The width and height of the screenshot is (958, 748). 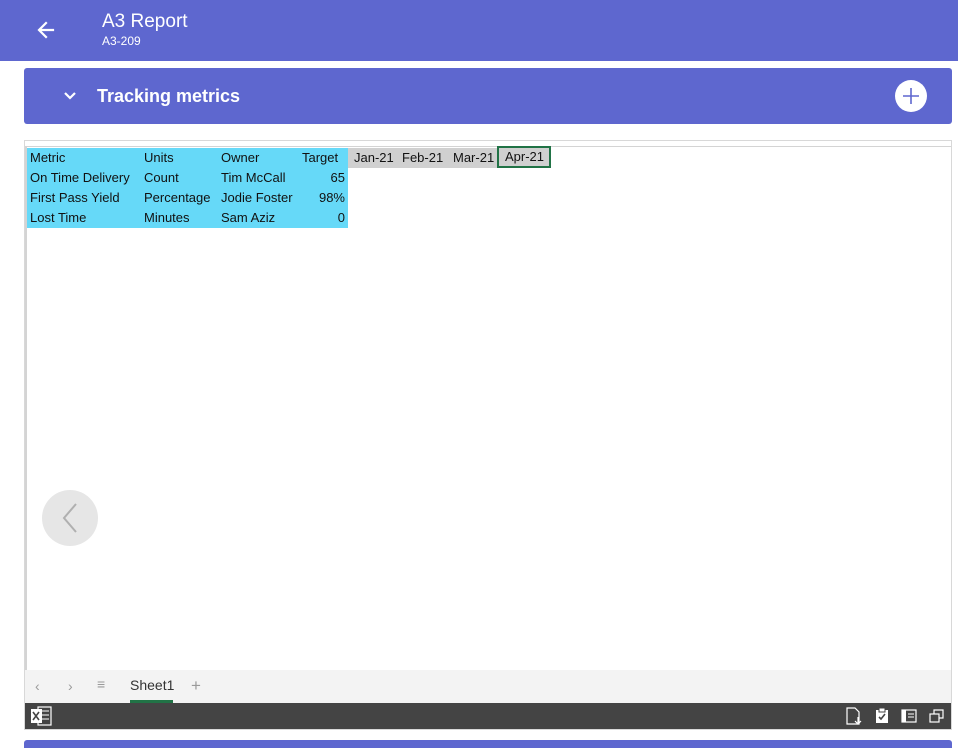 I want to click on metric-cell: Lost Time, so click(x=84, y=218).